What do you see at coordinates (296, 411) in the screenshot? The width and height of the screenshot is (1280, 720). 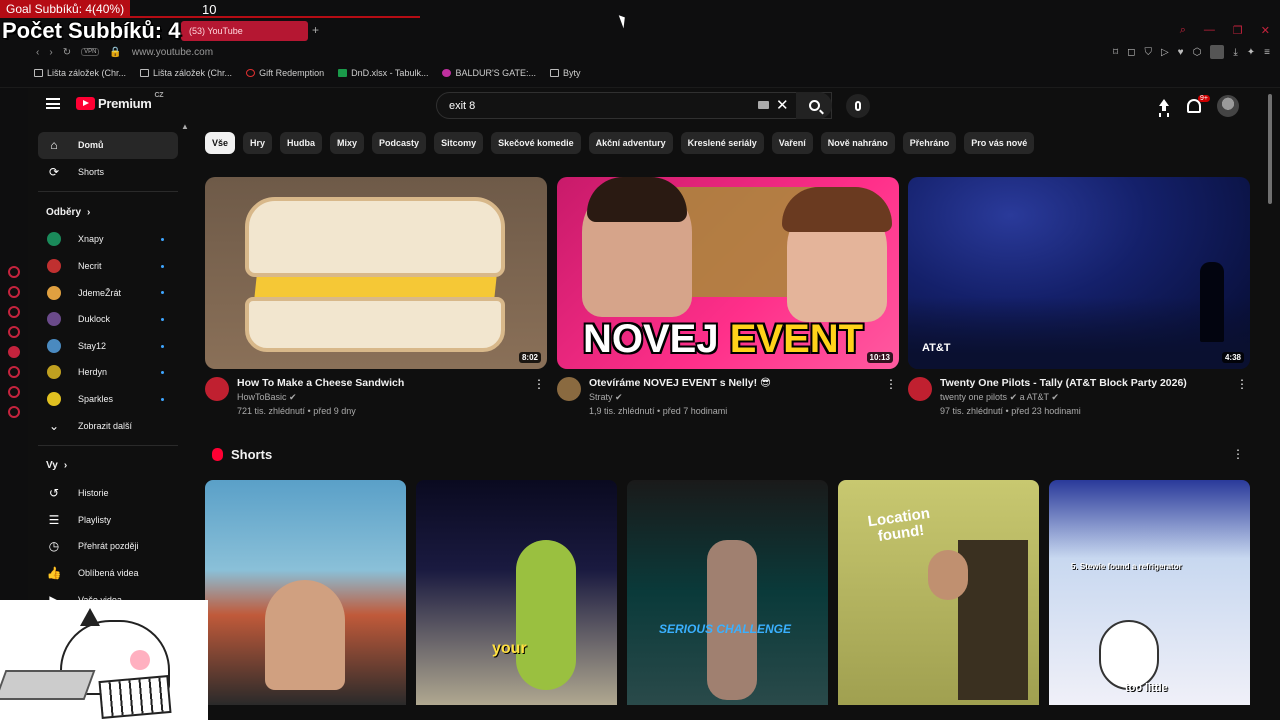 I see `video-stats: 721 tis. zhlédnutí • před 9 dny` at bounding box center [296, 411].